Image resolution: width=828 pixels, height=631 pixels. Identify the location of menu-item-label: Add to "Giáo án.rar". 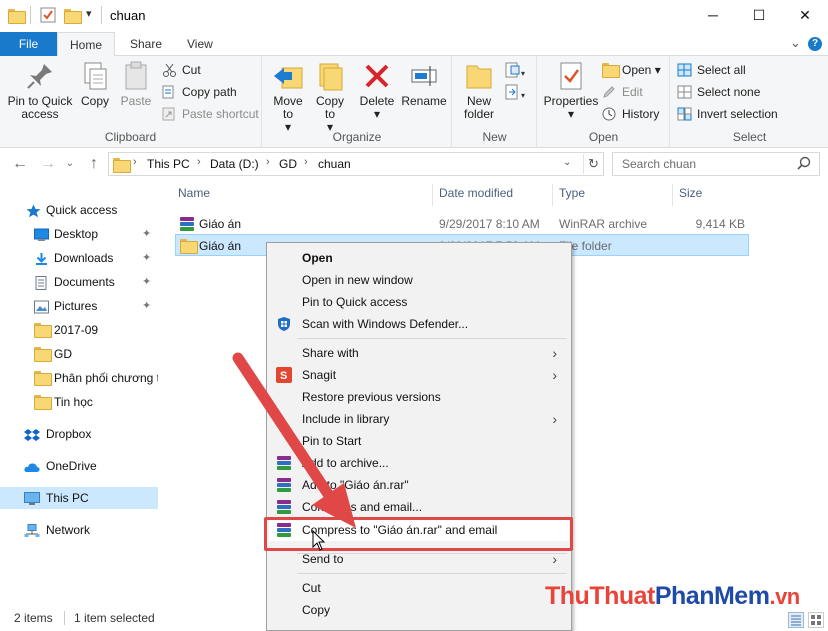
(355, 485).